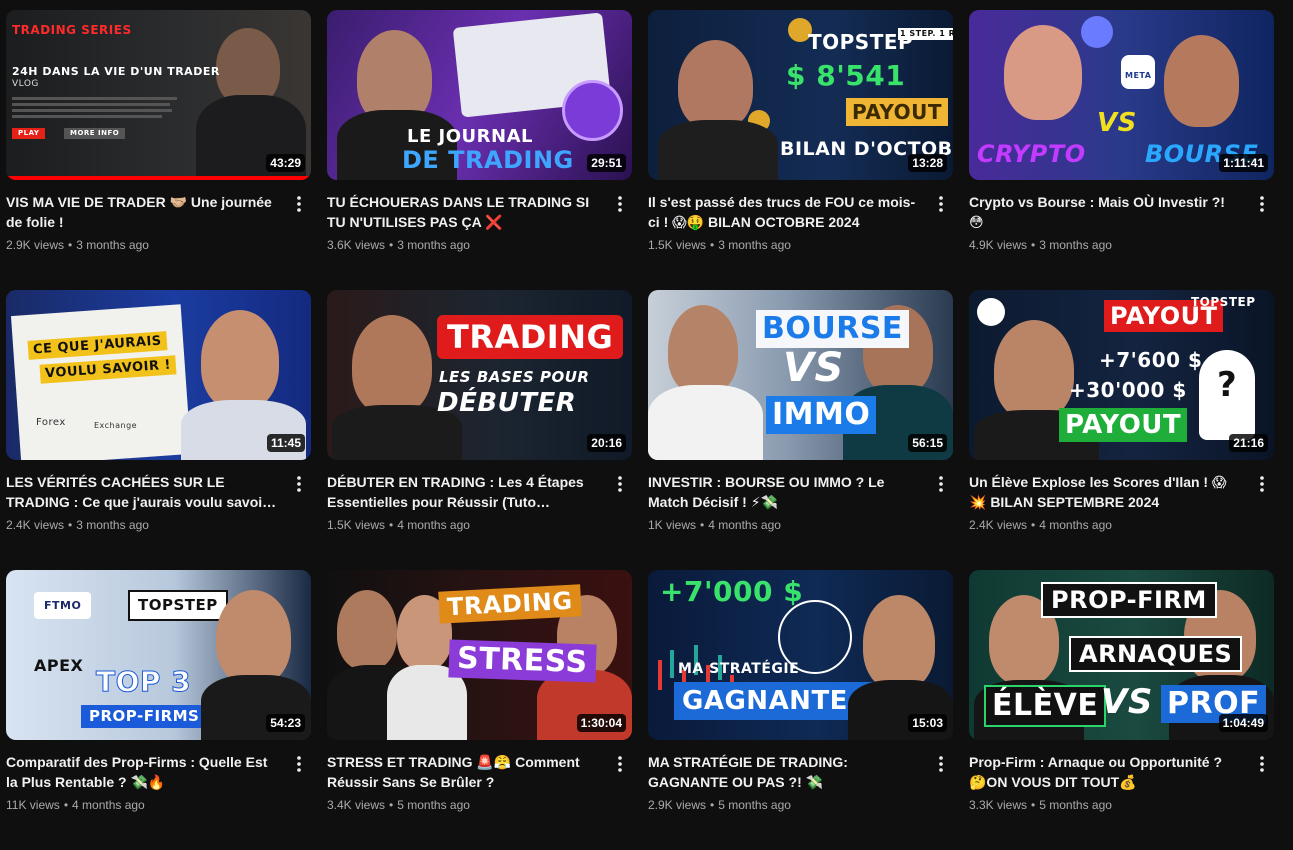 This screenshot has width=1293, height=850. What do you see at coordinates (356, 245) in the screenshot?
I see `view-count: 3.6K views` at bounding box center [356, 245].